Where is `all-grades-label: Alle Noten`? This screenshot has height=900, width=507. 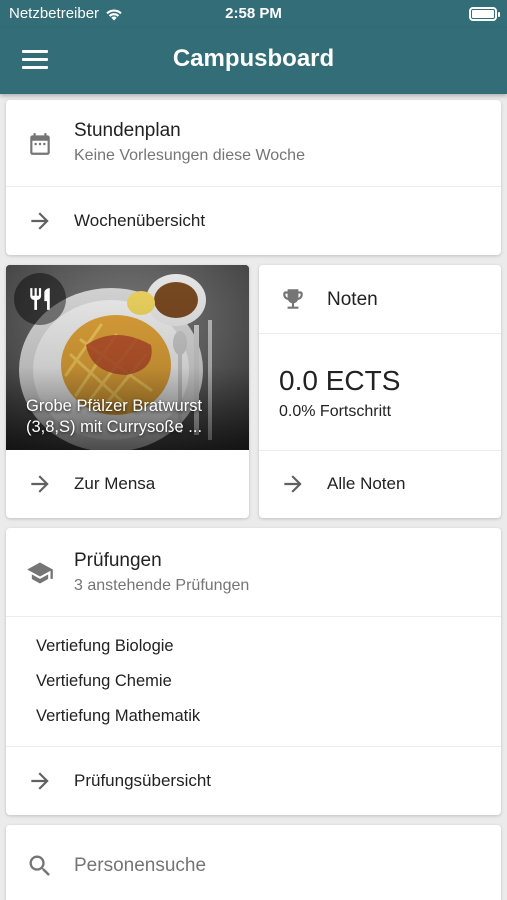
all-grades-label: Alle Noten is located at coordinates (366, 483).